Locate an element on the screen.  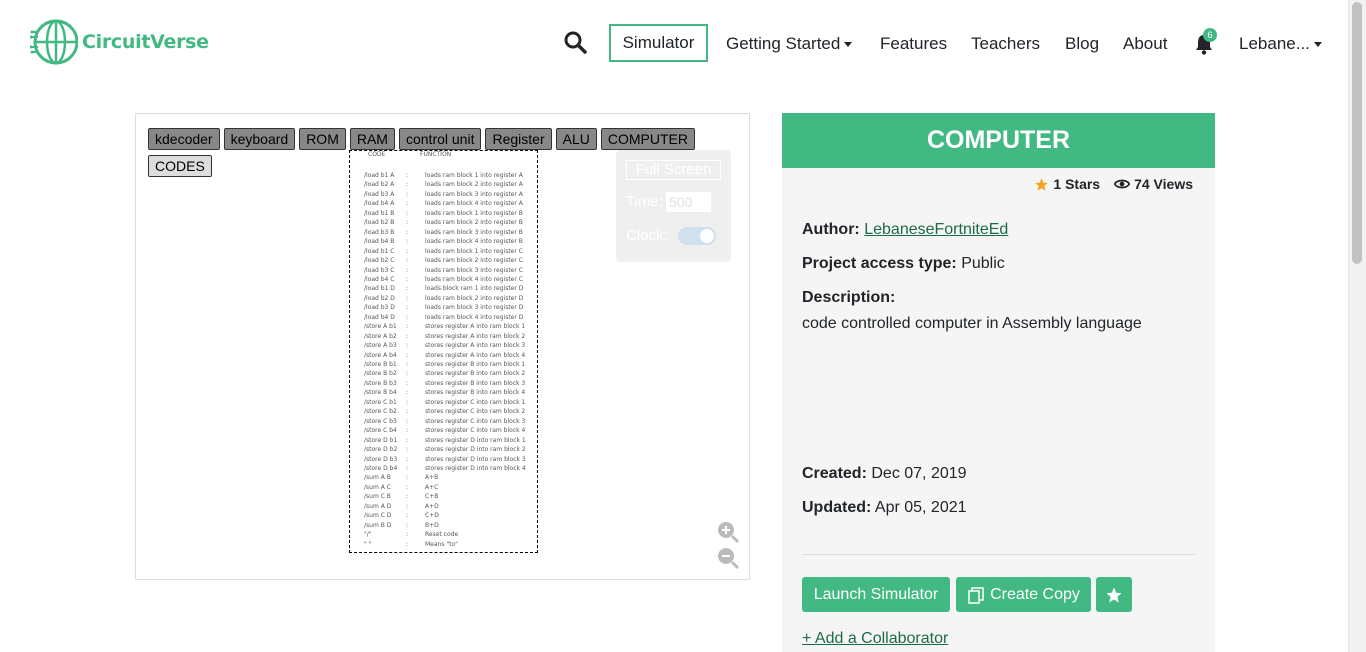
features-link: Features is located at coordinates (913, 44).